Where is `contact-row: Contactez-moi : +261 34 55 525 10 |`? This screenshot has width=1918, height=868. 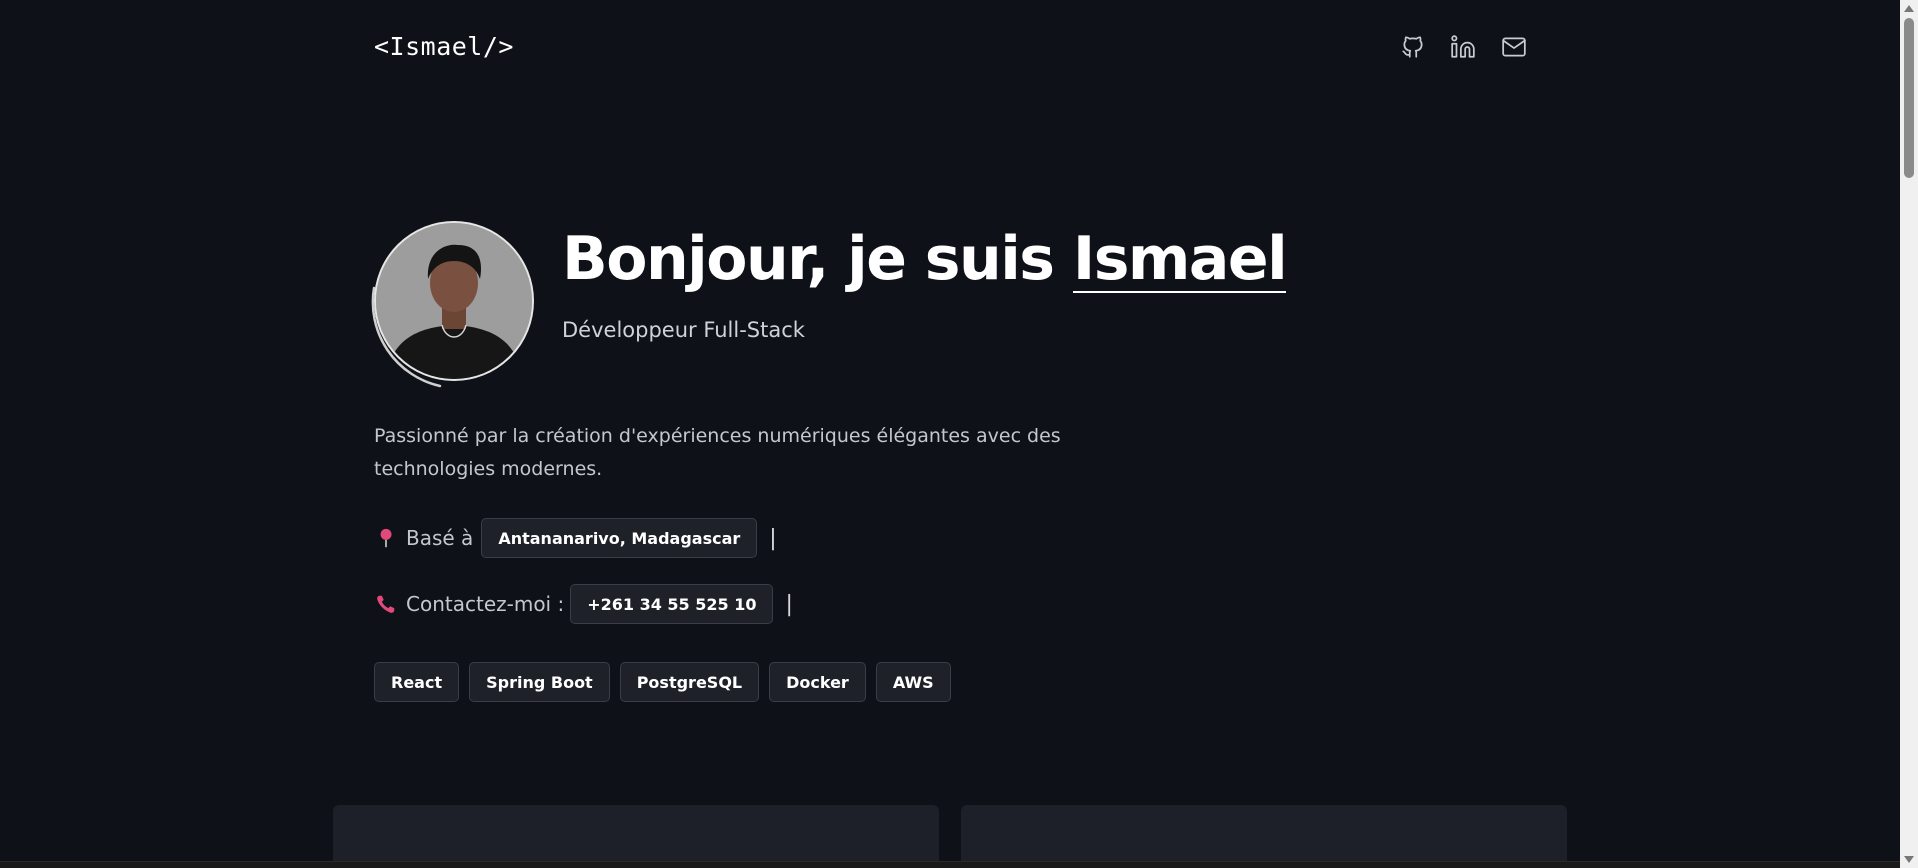
contact-row: Contactez-moi : +261 34 55 525 10 | is located at coordinates (583, 604).